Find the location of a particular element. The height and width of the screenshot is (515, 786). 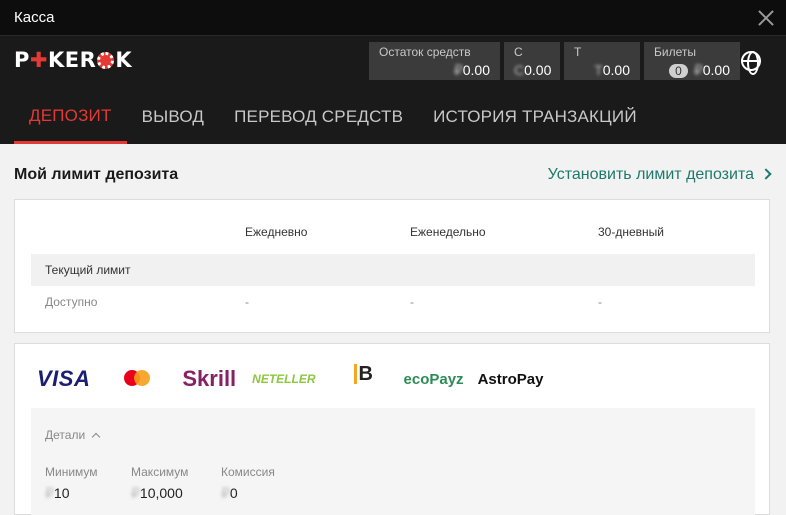

close-icon is located at coordinates (766, 18).